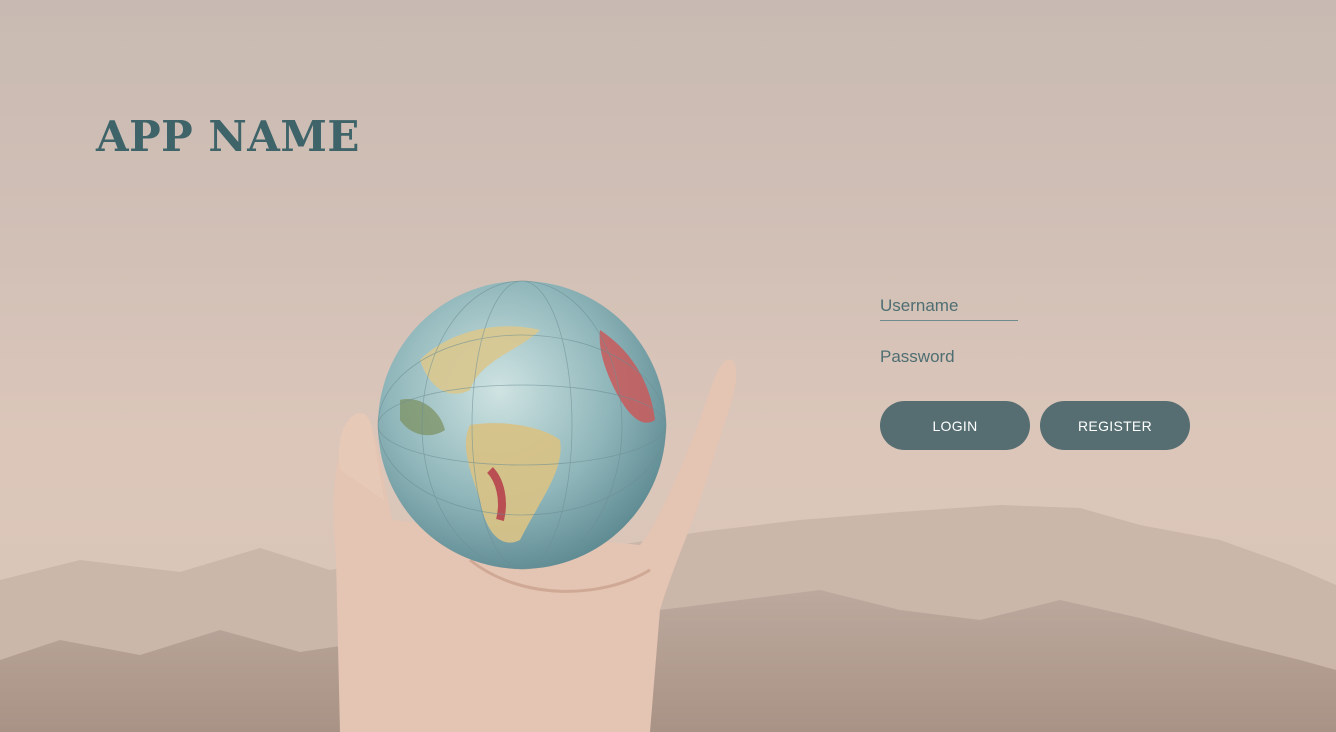 This screenshot has height=732, width=1336. I want to click on button-row: LOGIN REGISTER, so click(1040, 425).